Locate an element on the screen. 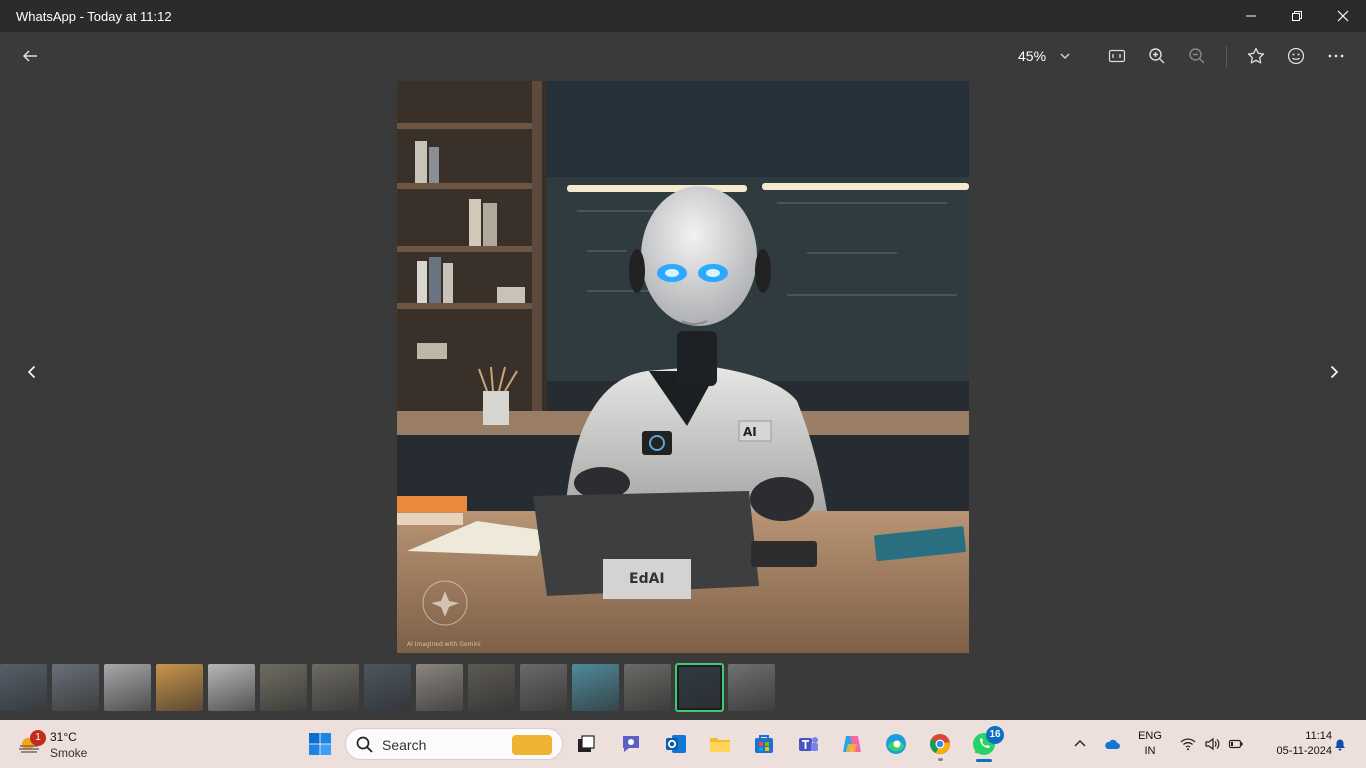 Image resolution: width=1366 pixels, height=768 pixels. speaker-icon is located at coordinates (1212, 744).